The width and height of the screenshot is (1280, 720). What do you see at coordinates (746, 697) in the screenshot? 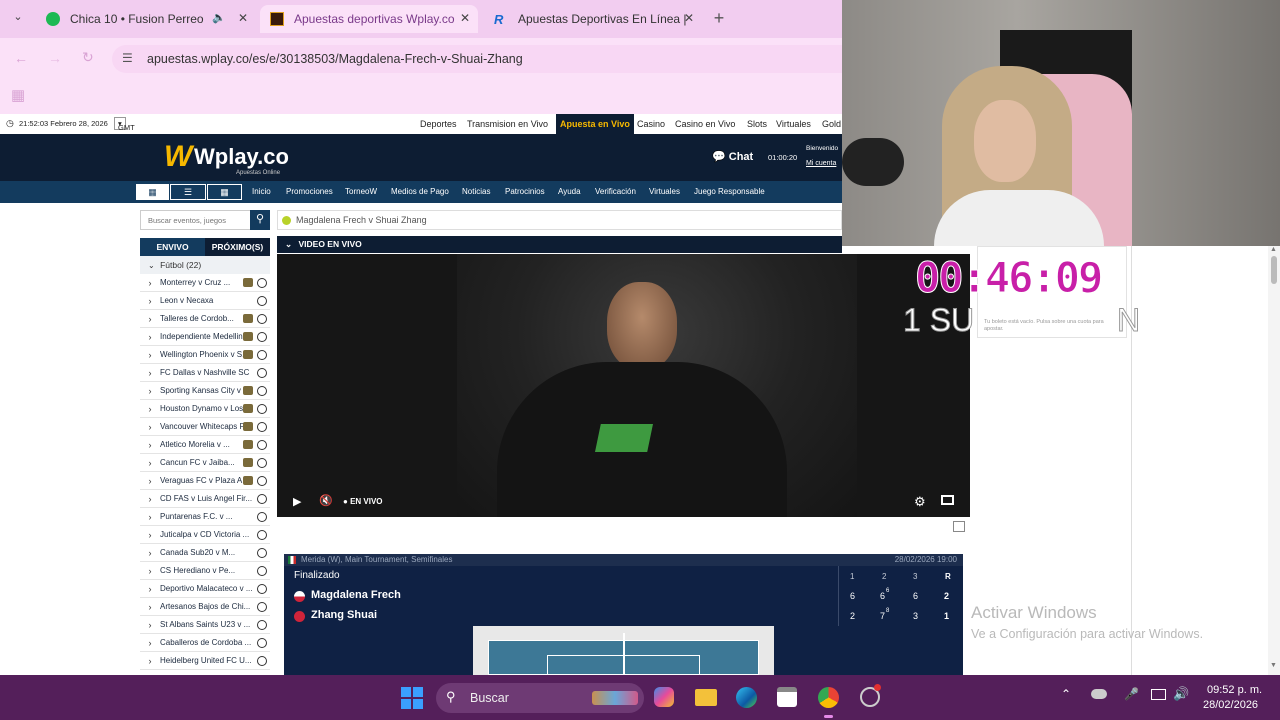
I see `edge-icon` at bounding box center [746, 697].